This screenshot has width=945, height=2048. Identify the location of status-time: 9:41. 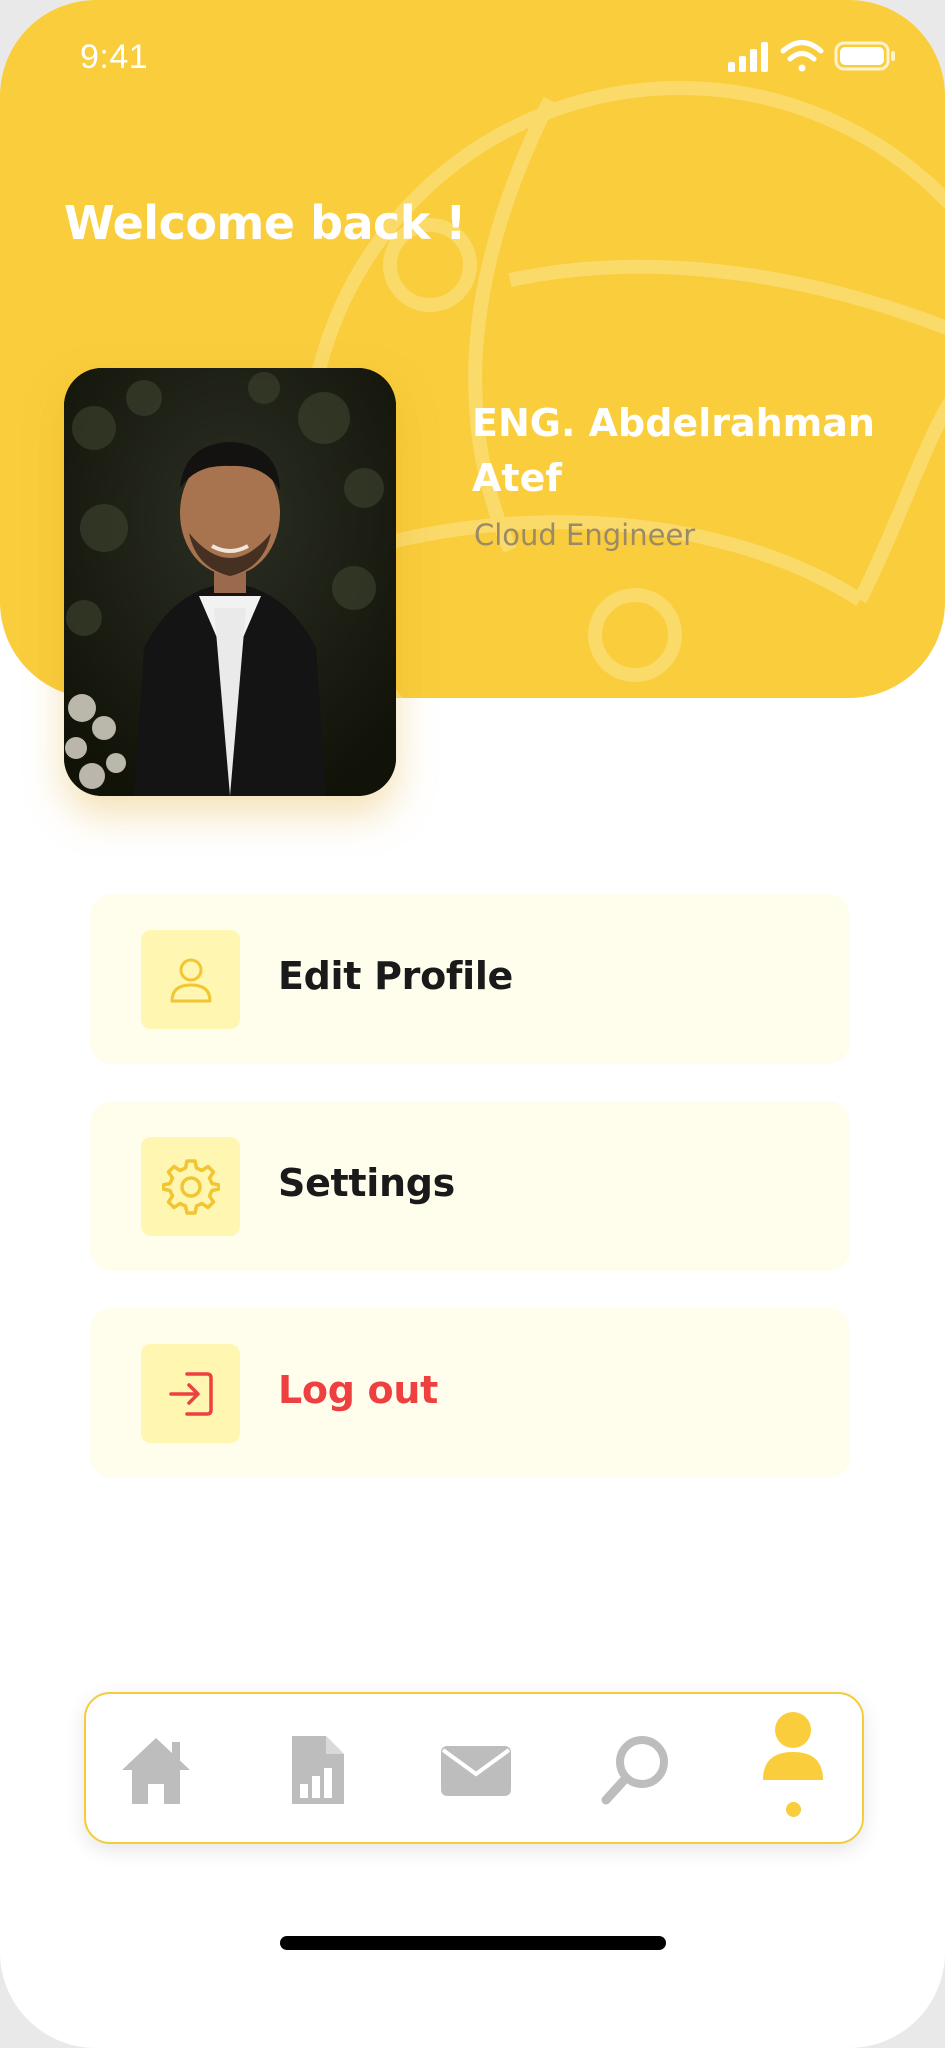
(114, 57).